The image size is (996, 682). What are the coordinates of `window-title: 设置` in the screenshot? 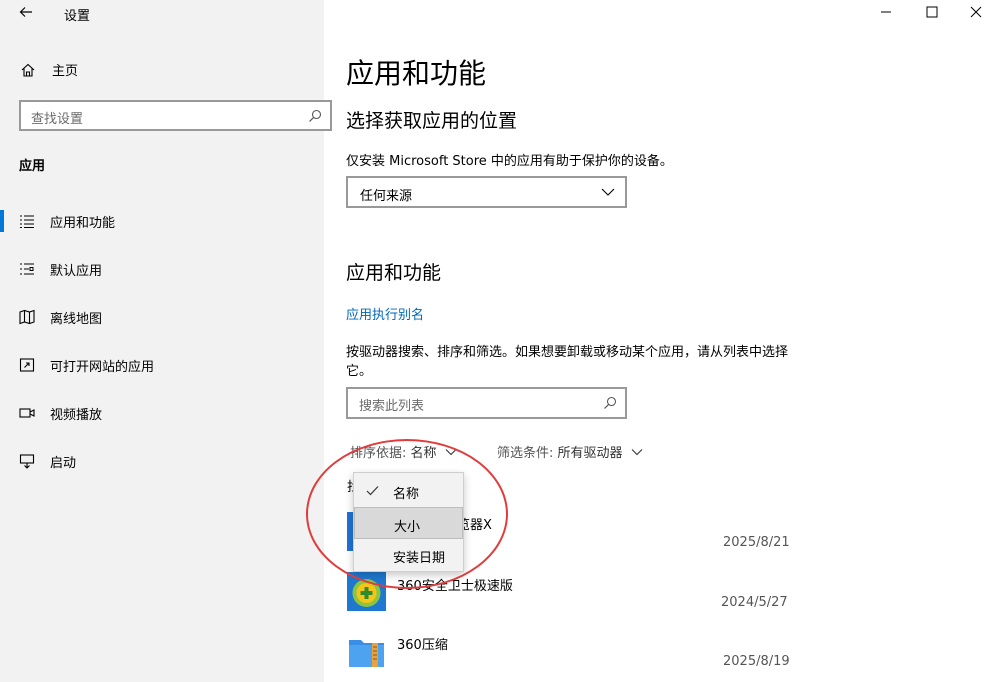 It's located at (77, 16).